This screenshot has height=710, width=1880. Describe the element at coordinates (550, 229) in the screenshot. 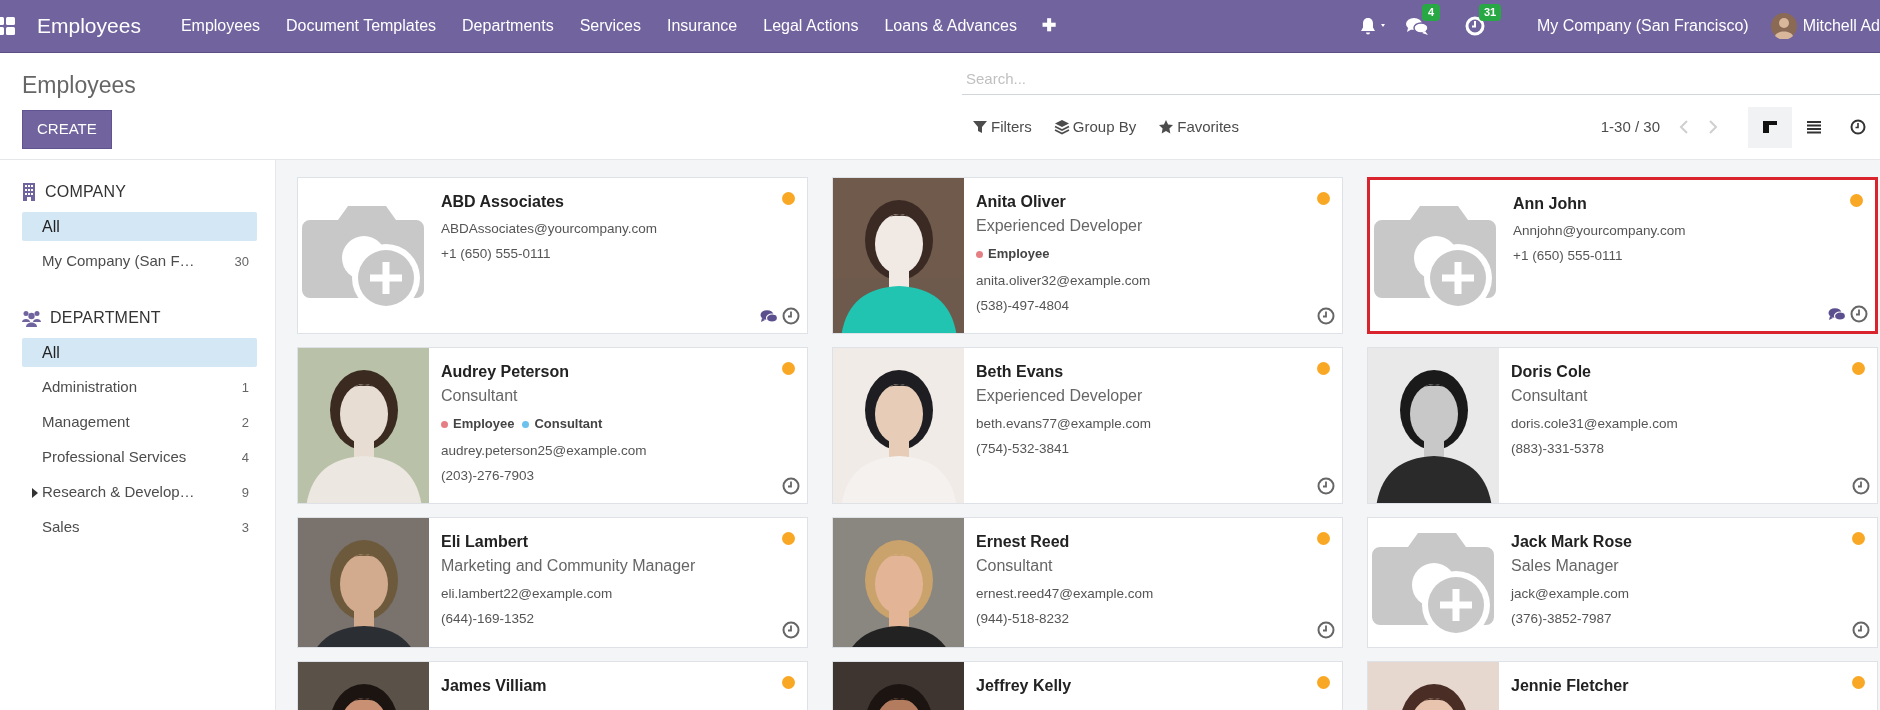

I see `email-text: ABDAssociates@yourcompany.com` at that location.